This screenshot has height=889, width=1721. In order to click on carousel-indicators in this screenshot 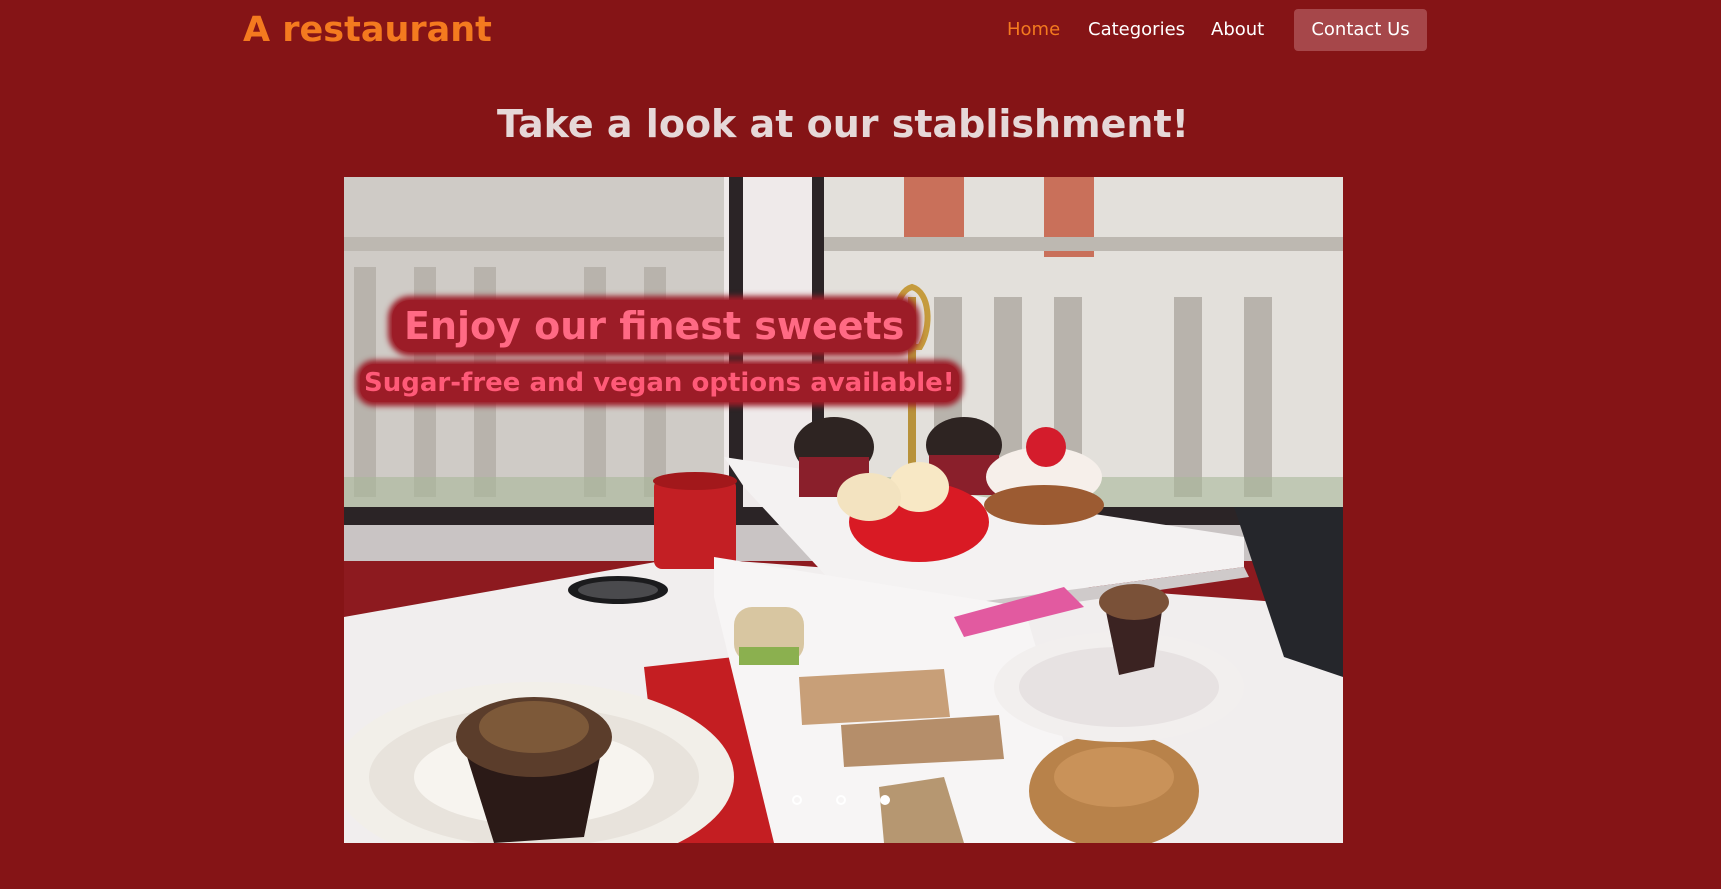, I will do `click(843, 803)`.